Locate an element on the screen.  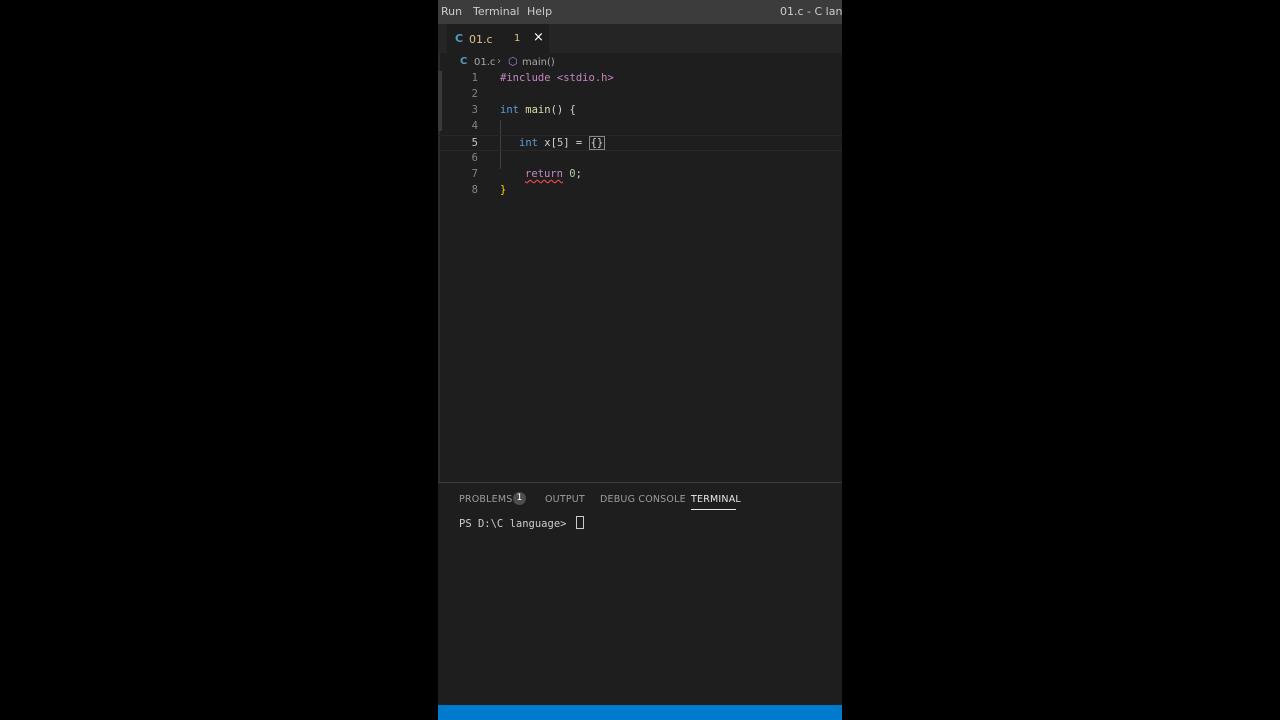
chevron-right-icon: › is located at coordinates (499, 61).